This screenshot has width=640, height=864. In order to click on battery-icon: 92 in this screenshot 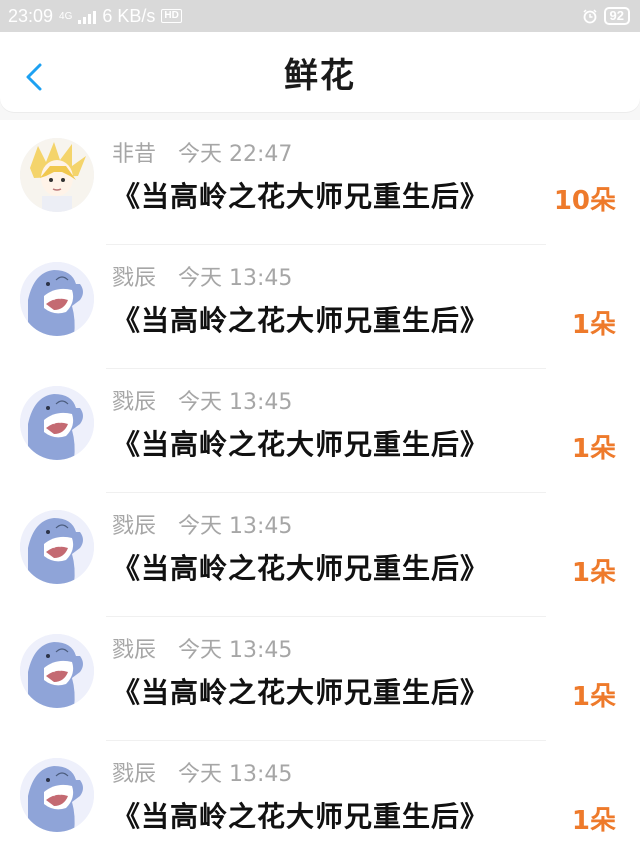, I will do `click(616, 16)`.